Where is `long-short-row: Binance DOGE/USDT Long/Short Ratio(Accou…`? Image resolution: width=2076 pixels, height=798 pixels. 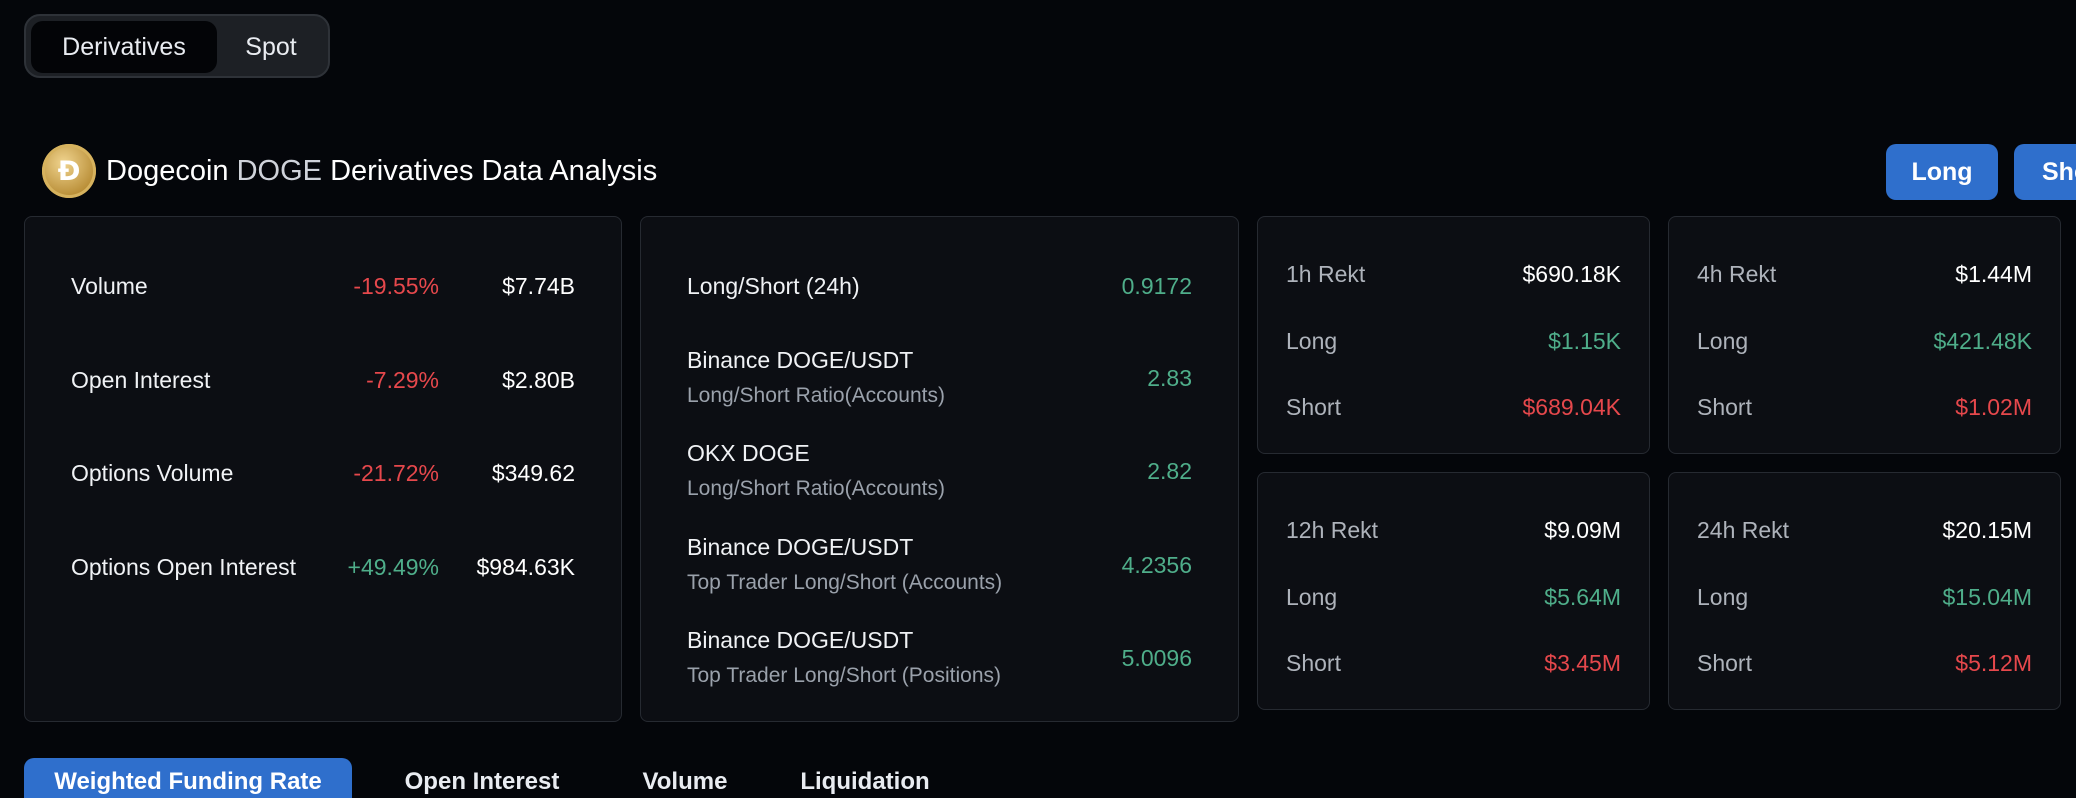 long-short-row: Binance DOGE/USDT Long/Short Ratio(Accou… is located at coordinates (939, 377).